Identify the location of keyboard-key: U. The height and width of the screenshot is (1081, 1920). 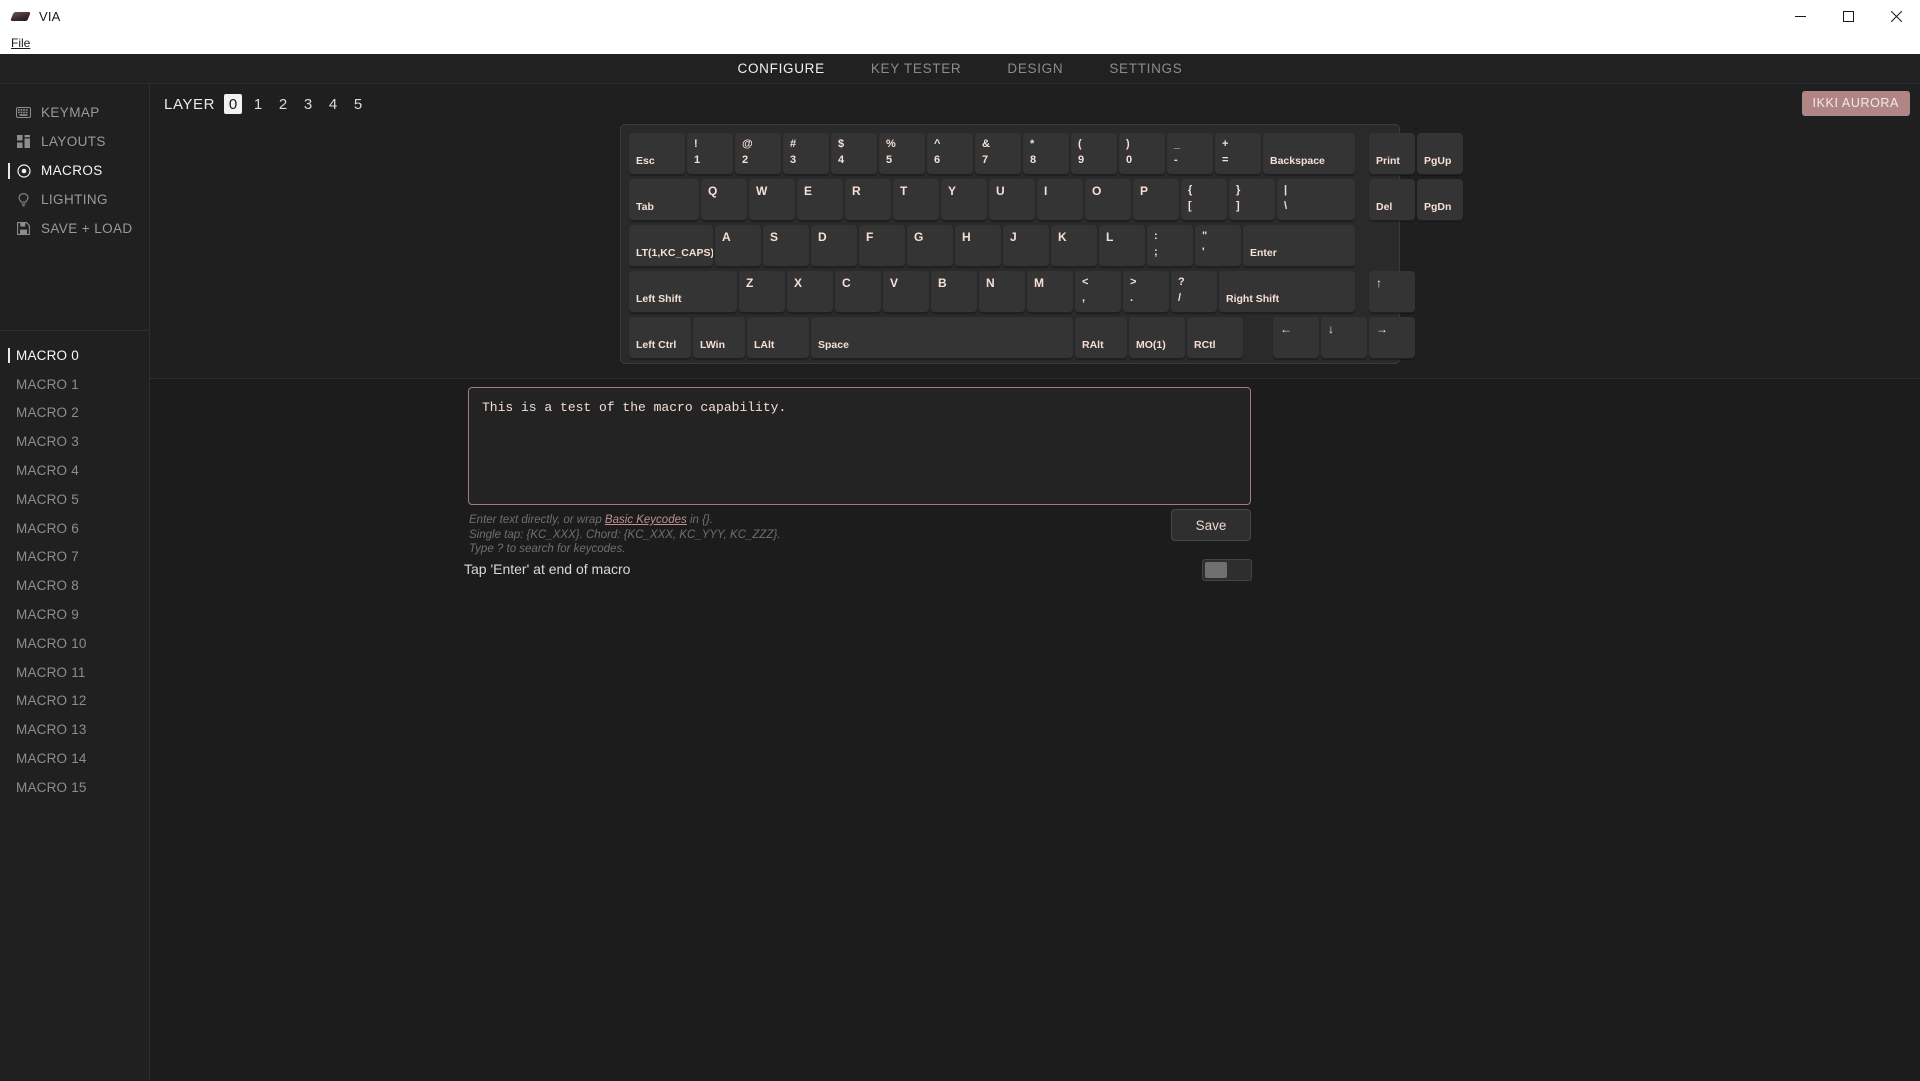
(1012, 200).